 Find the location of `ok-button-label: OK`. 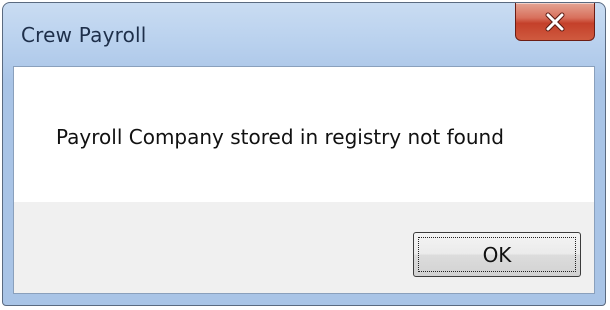

ok-button-label: OK is located at coordinates (497, 254).